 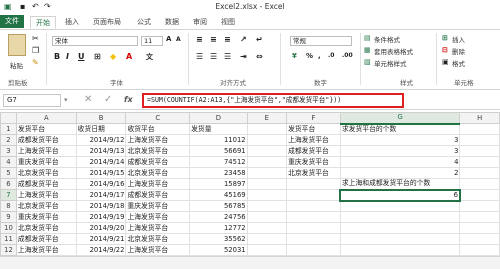 What do you see at coordinates (67, 56) in the screenshot?
I see `italic-icon: I` at bounding box center [67, 56].